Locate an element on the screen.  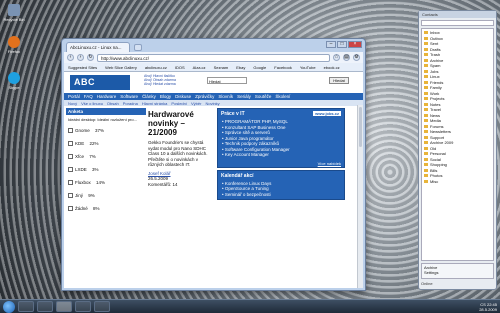
site-logo: ABC LINUXU is located at coordinates (100, 88).